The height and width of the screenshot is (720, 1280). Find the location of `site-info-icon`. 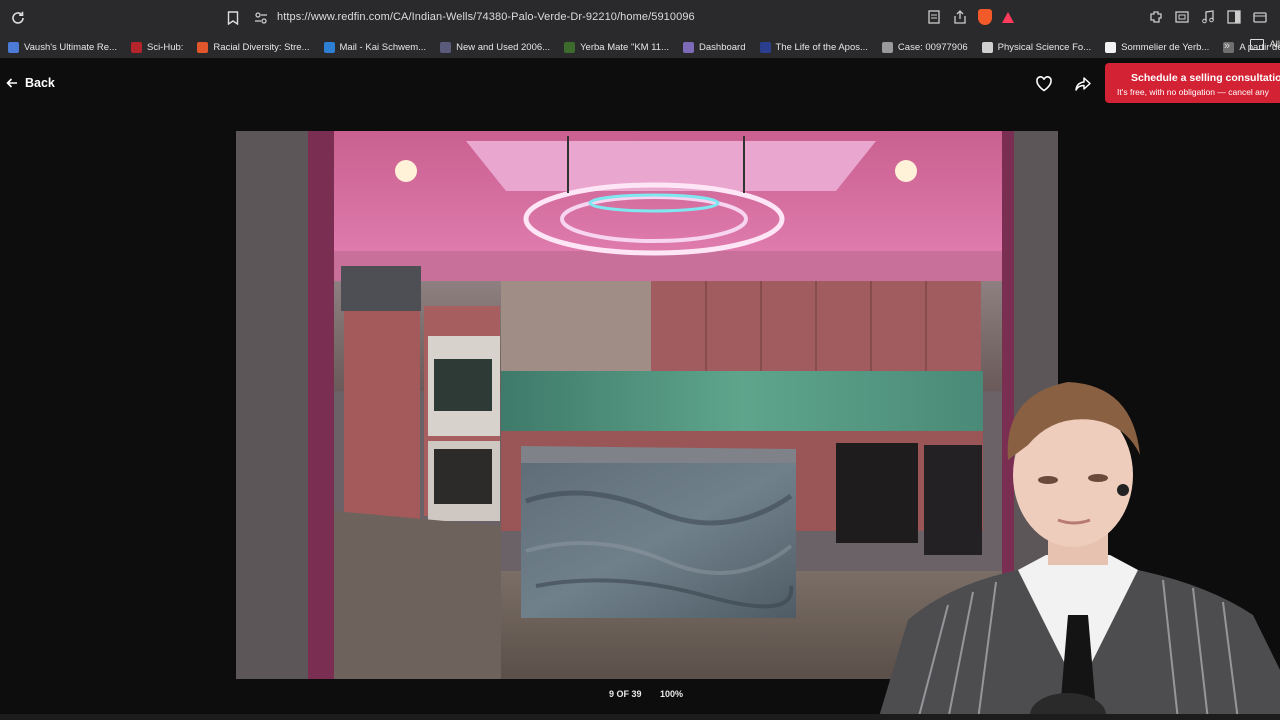

site-info-icon is located at coordinates (261, 18).